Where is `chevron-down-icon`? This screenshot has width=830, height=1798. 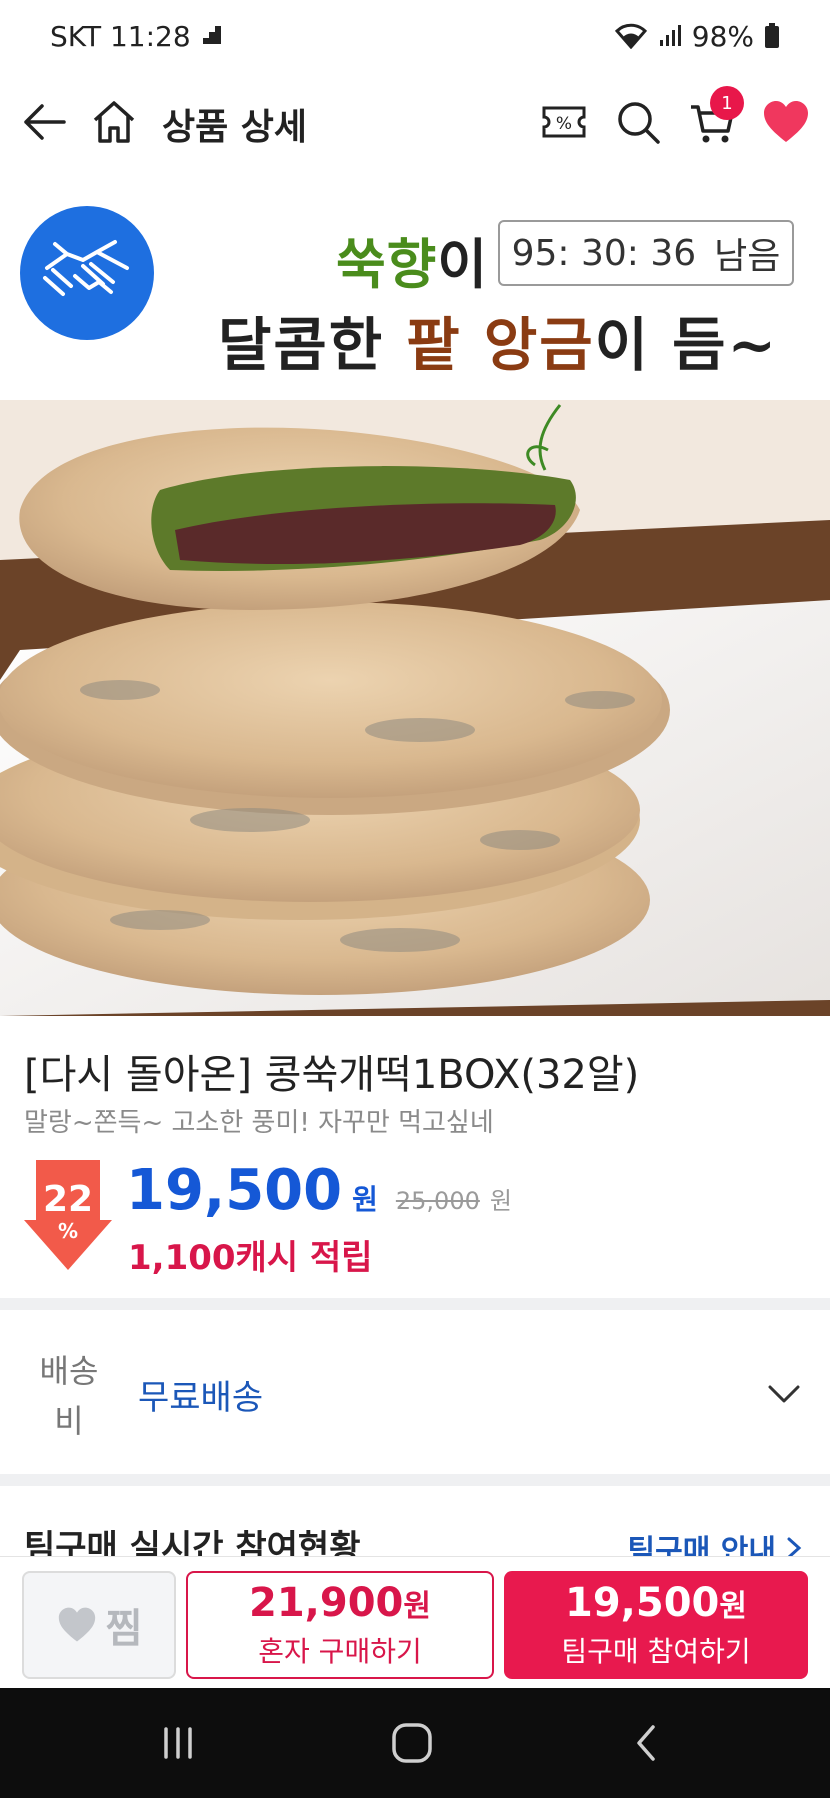
chevron-down-icon is located at coordinates (784, 1394).